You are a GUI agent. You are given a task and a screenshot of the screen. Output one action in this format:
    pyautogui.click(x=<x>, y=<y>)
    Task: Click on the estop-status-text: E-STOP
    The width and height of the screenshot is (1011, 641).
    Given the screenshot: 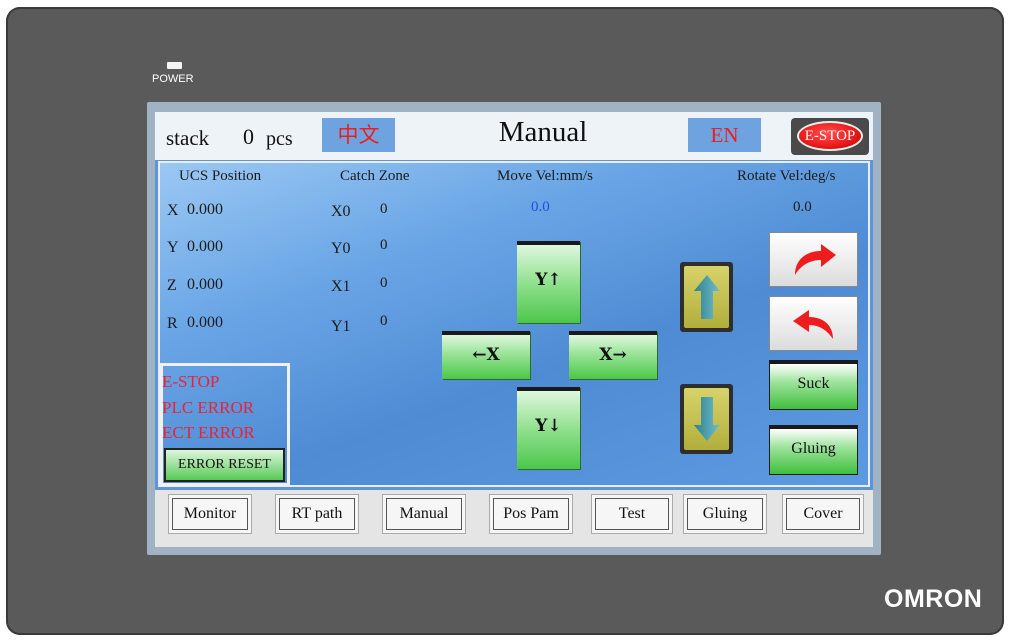 What is the action you would take?
    pyautogui.click(x=191, y=381)
    